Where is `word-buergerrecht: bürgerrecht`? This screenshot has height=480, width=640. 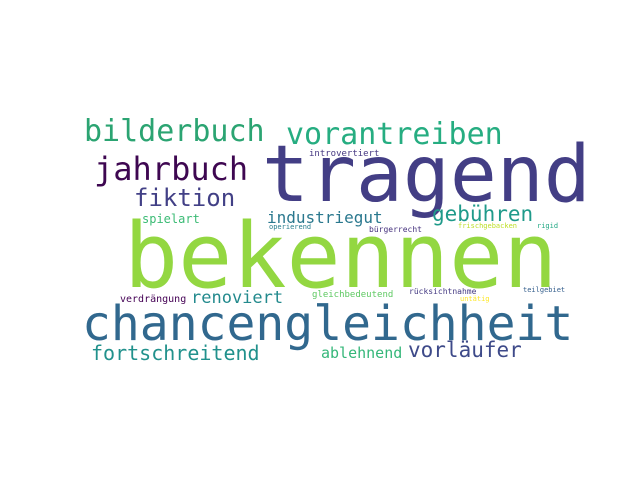 word-buergerrecht: bürgerrecht is located at coordinates (395, 229).